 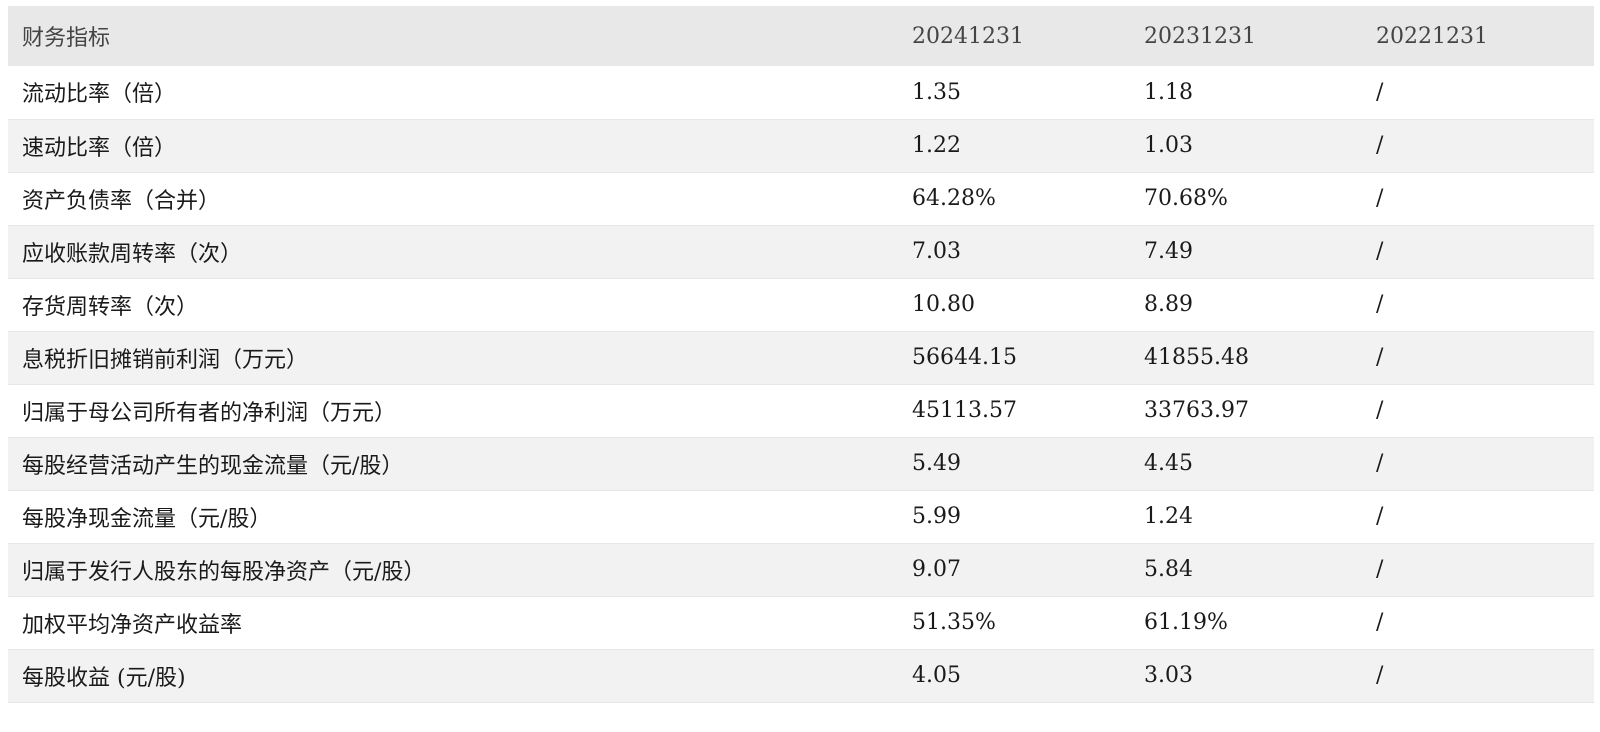 I want to click on row-value-2023: 4.45, so click(x=1168, y=463).